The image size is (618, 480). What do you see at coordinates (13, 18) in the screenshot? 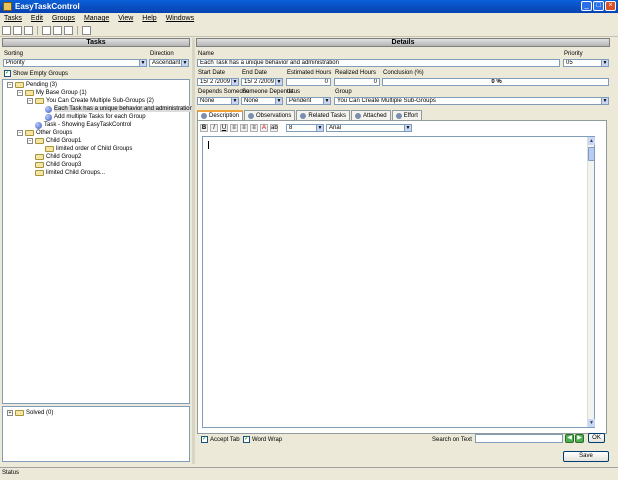
I see `menu-tasks: Tasks` at bounding box center [13, 18].